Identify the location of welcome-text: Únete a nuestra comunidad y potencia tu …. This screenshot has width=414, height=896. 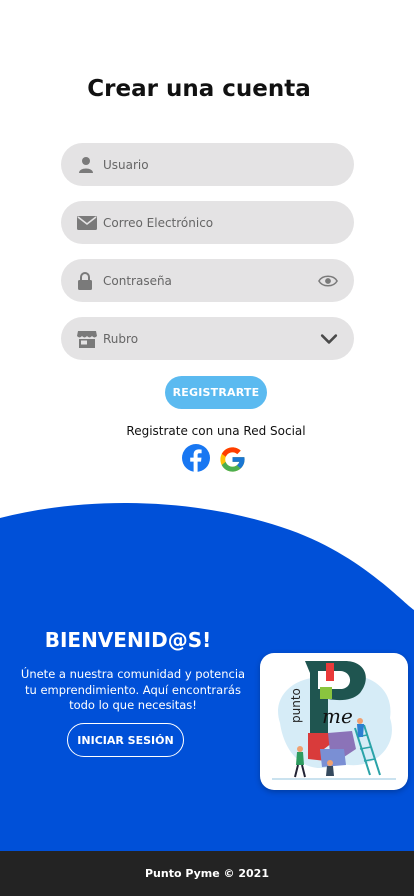
(133, 690).